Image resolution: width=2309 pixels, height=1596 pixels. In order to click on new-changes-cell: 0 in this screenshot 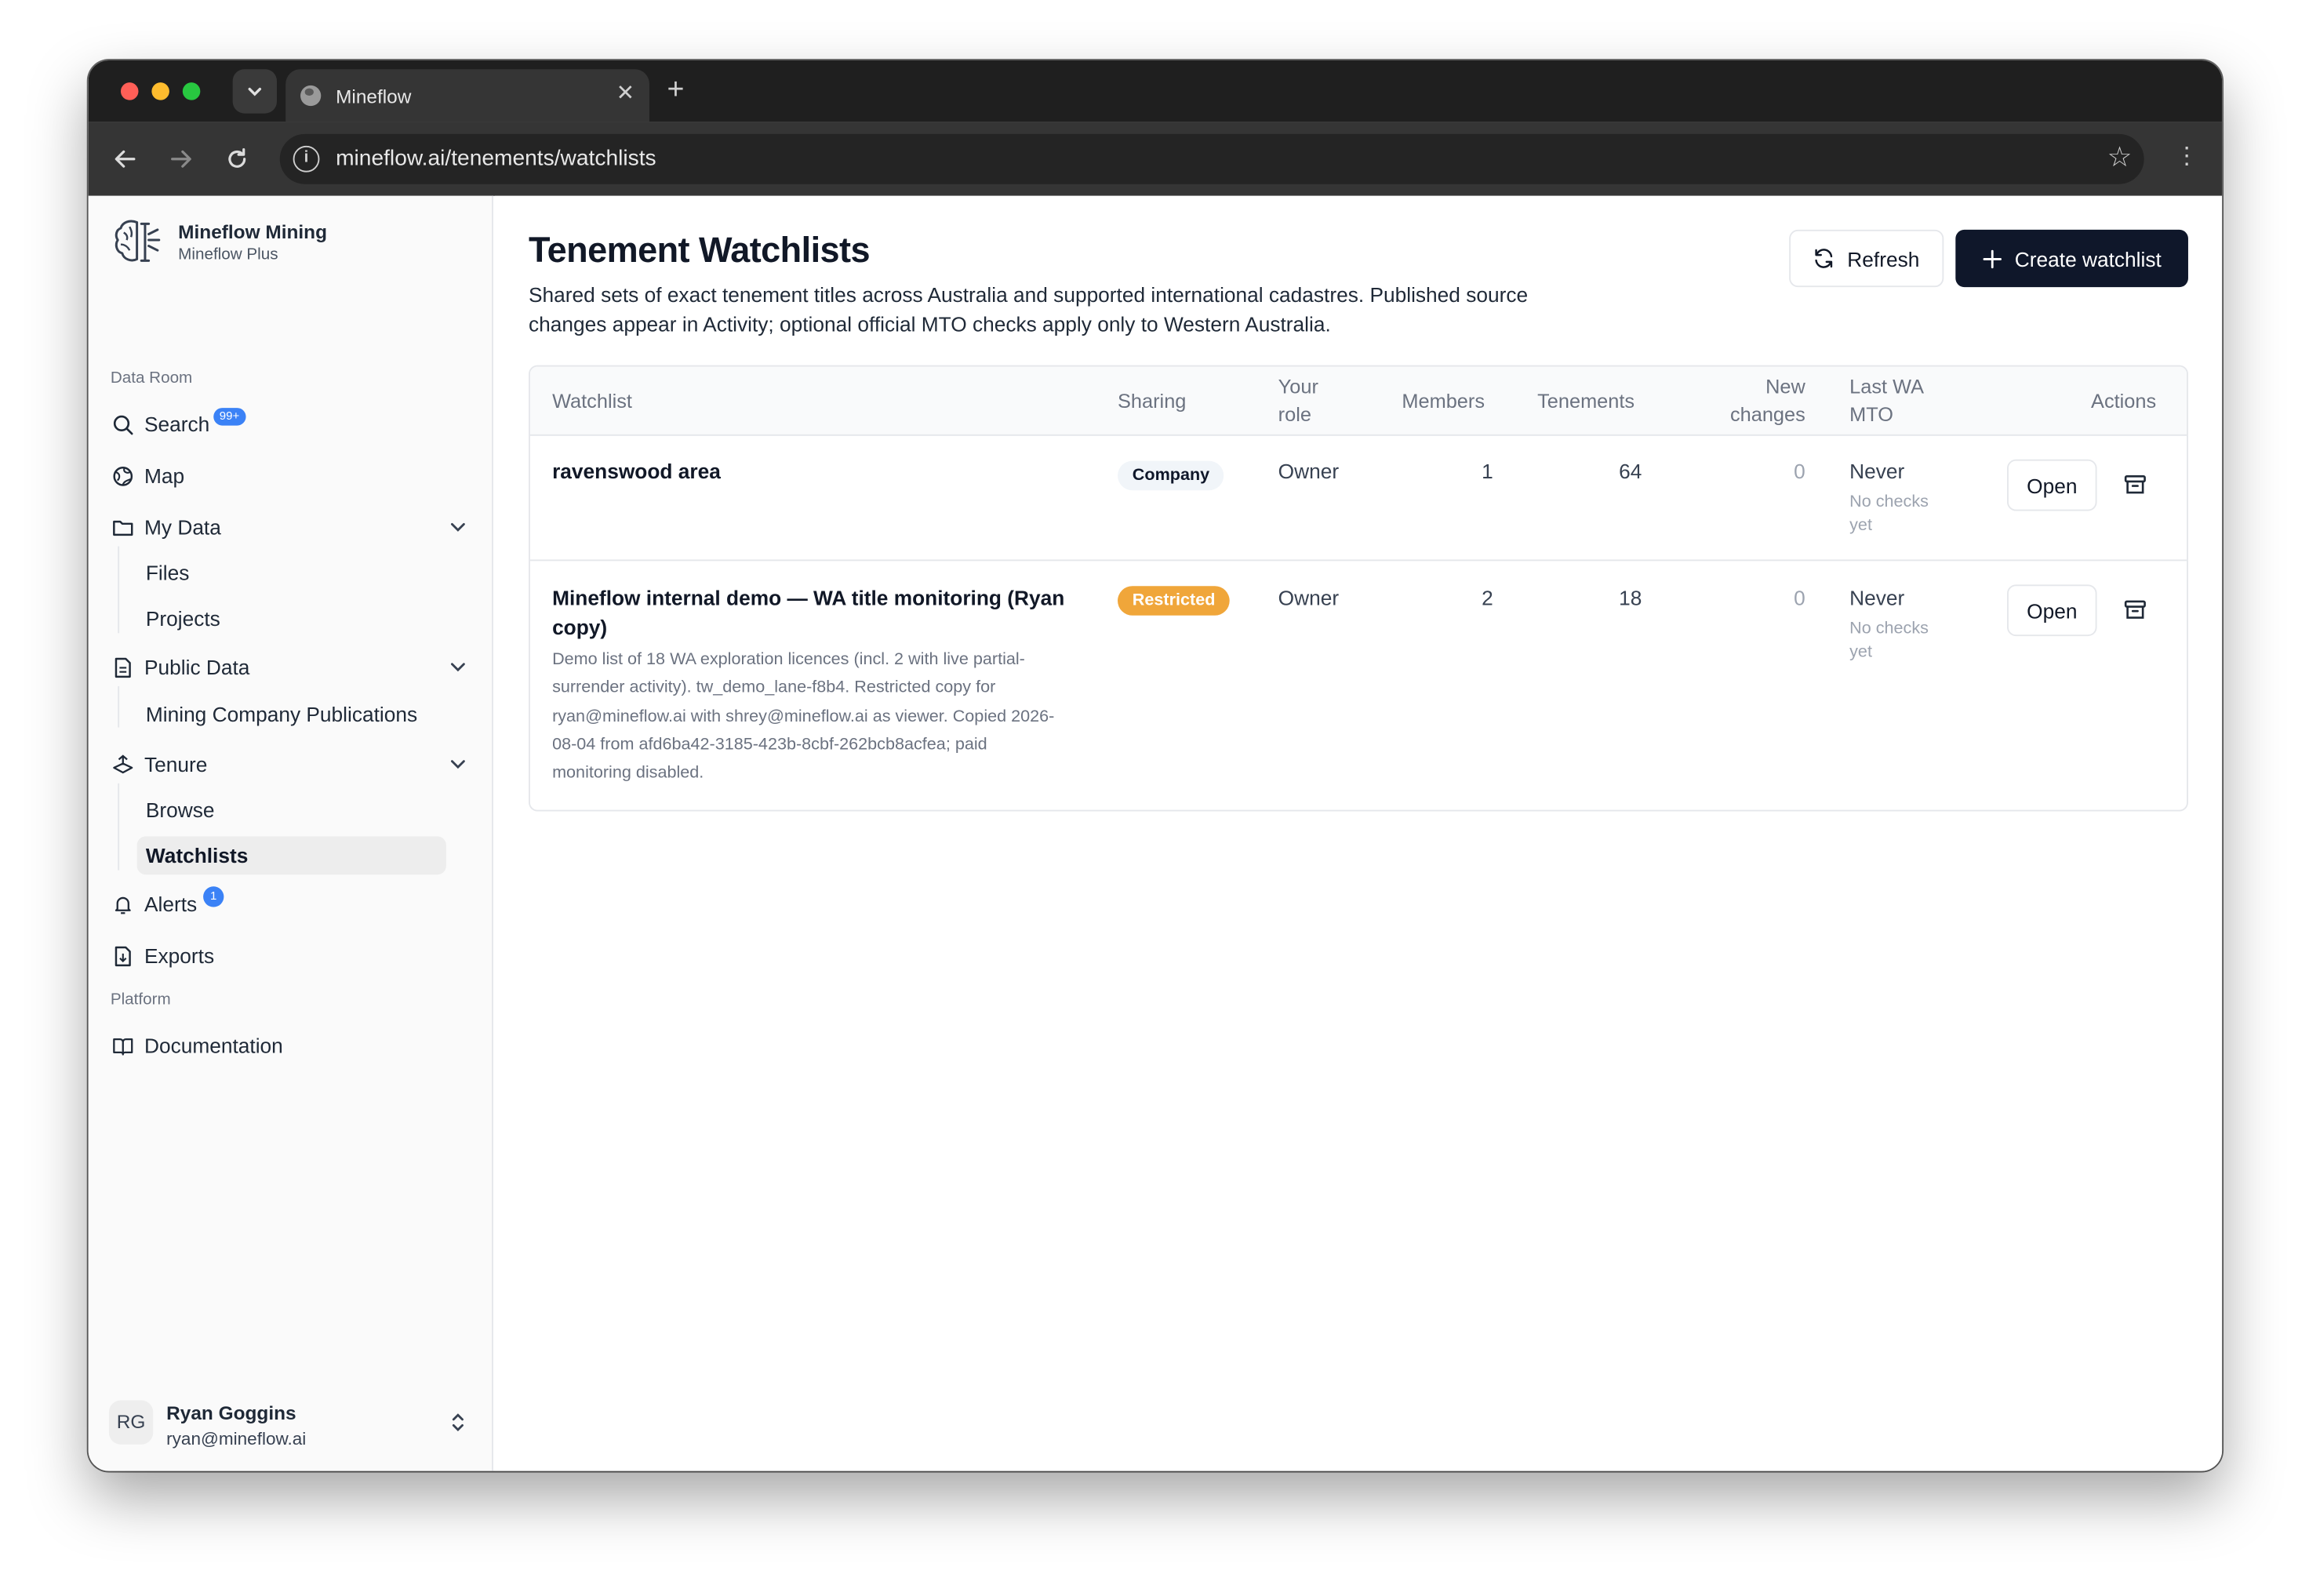, I will do `click(1800, 598)`.